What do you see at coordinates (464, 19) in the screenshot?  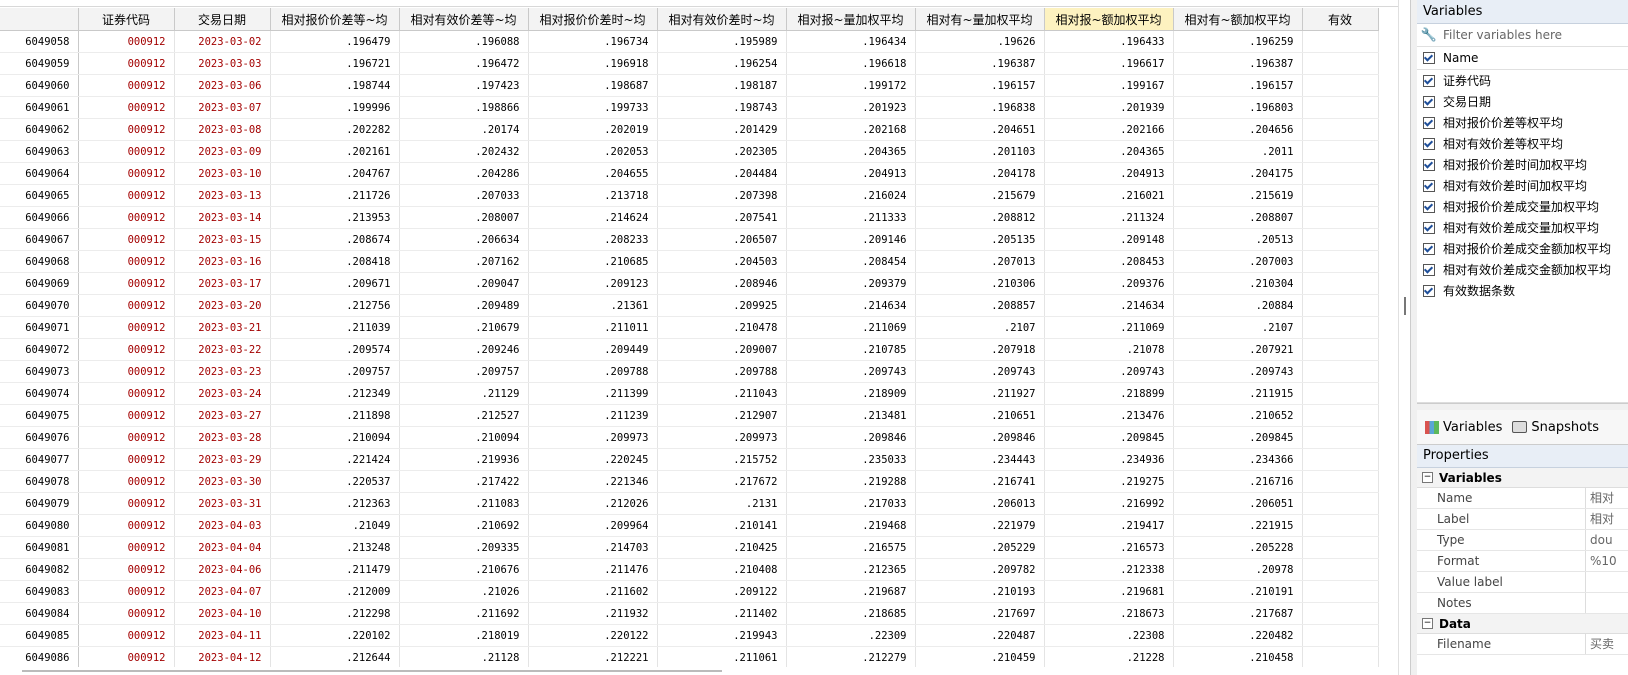 I see `column-header: 相对有效价差等~均` at bounding box center [464, 19].